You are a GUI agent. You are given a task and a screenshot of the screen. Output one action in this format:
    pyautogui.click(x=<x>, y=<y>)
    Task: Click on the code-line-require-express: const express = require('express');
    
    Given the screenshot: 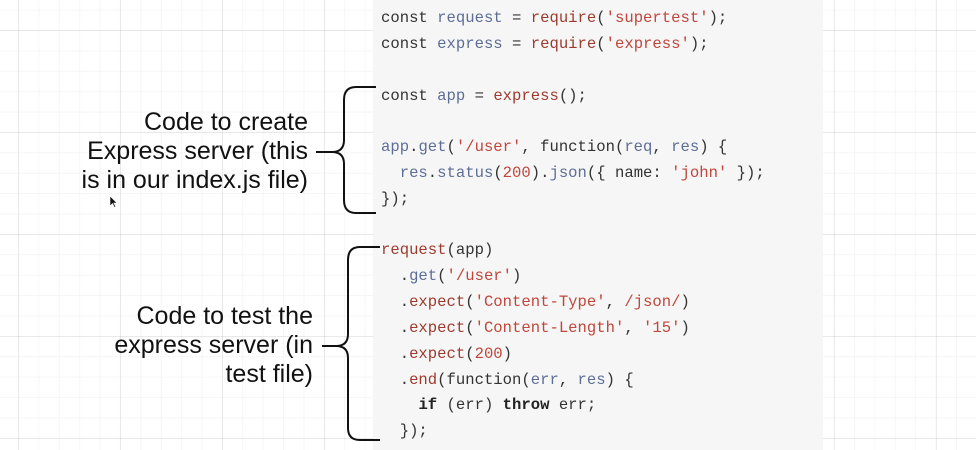 What is the action you would take?
    pyautogui.click(x=545, y=44)
    